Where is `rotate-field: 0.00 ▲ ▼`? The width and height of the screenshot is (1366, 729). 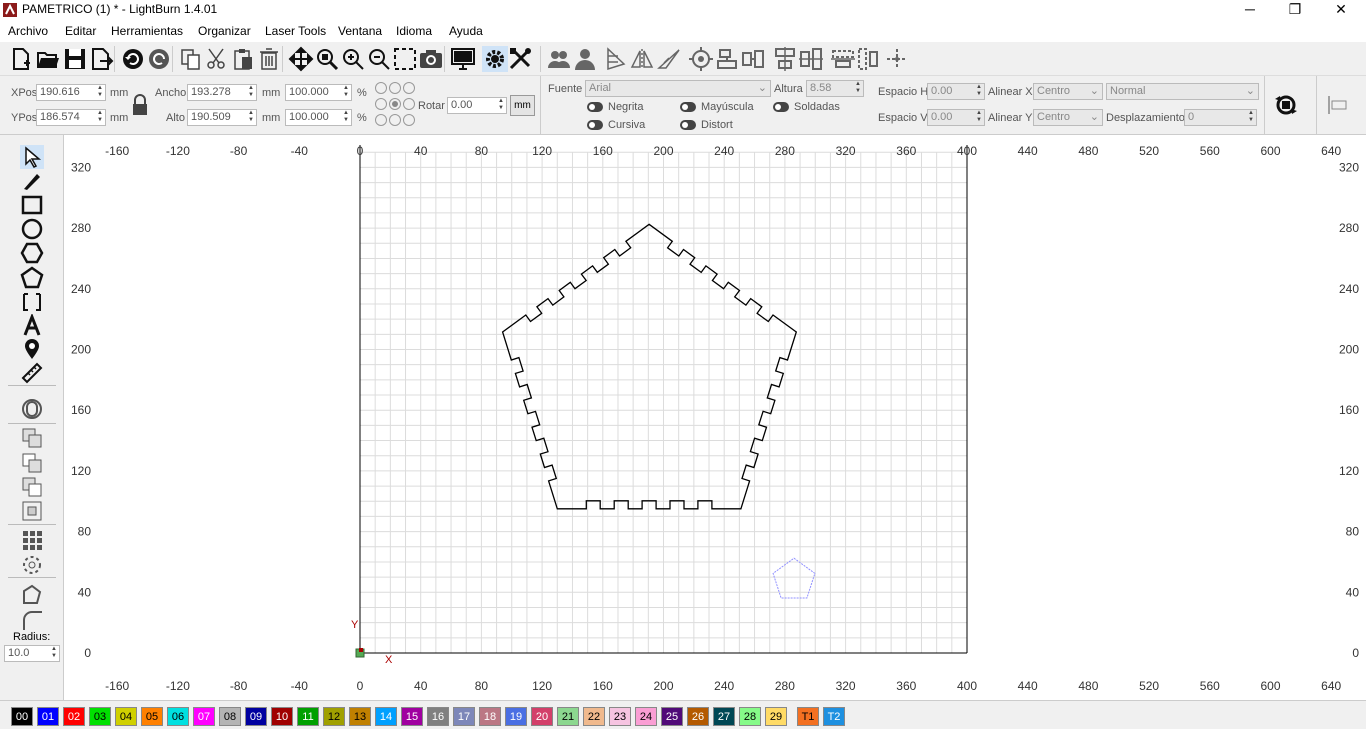
rotate-field: 0.00 ▲ ▼ is located at coordinates (477, 105).